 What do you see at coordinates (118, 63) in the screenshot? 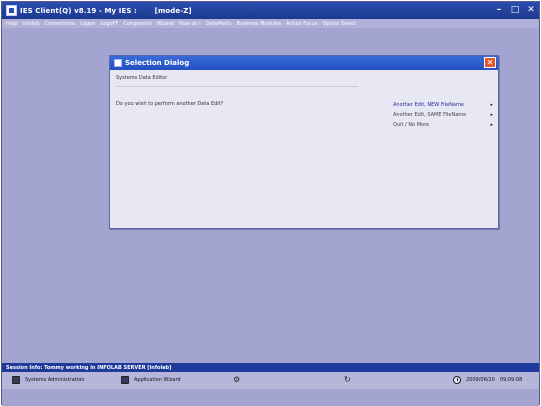
I see `dialog-app-icon` at bounding box center [118, 63].